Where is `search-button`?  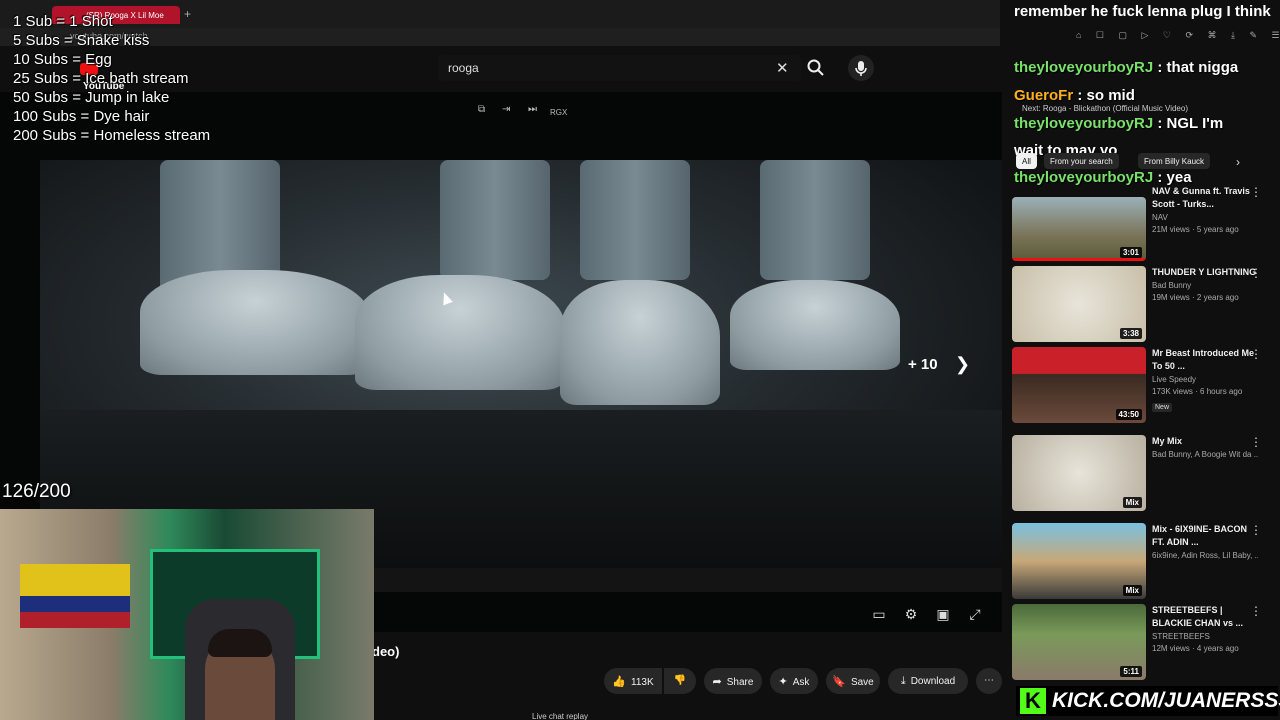 search-button is located at coordinates (816, 68).